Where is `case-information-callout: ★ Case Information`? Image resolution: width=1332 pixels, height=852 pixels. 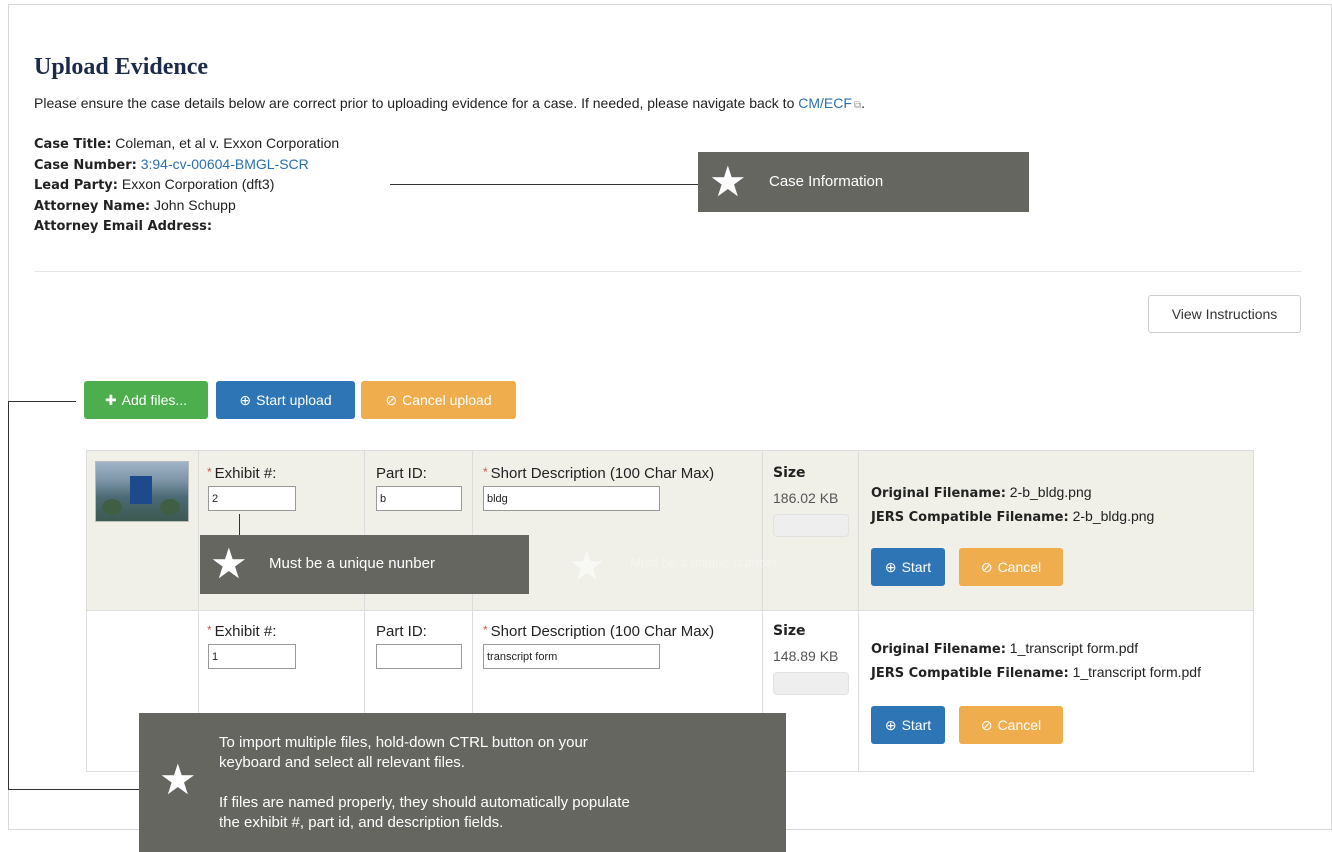
case-information-callout: ★ Case Information is located at coordinates (863, 182).